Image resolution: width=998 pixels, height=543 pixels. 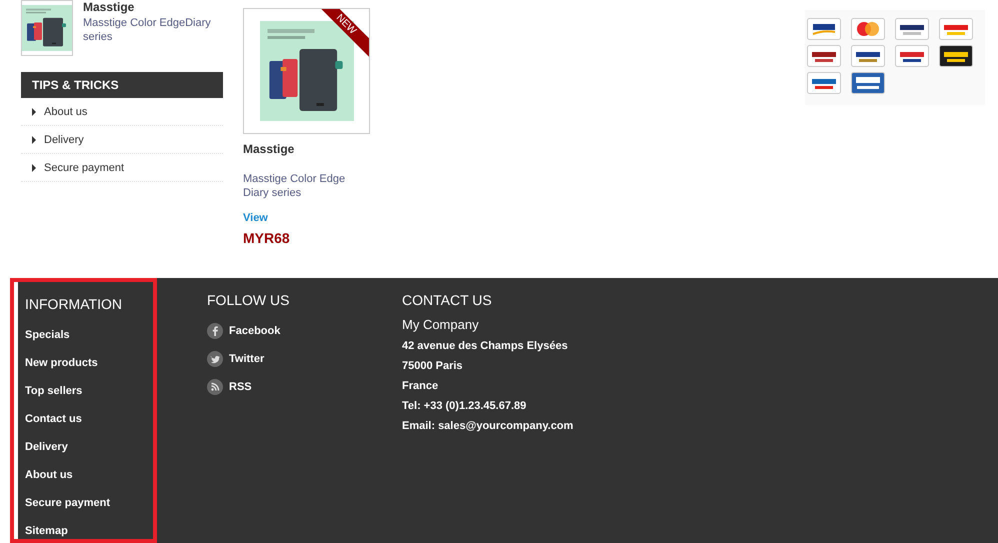 I want to click on product-description: Masstige Color Edge Diary series, so click(x=294, y=186).